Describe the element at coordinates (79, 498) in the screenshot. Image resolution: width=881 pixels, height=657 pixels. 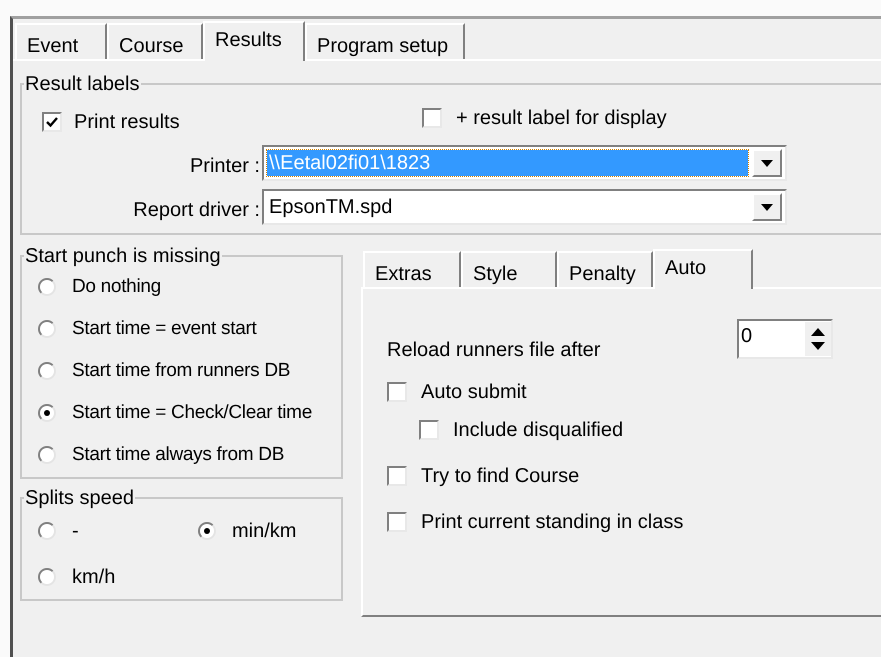
I see `group-title: Splits speed` at that location.